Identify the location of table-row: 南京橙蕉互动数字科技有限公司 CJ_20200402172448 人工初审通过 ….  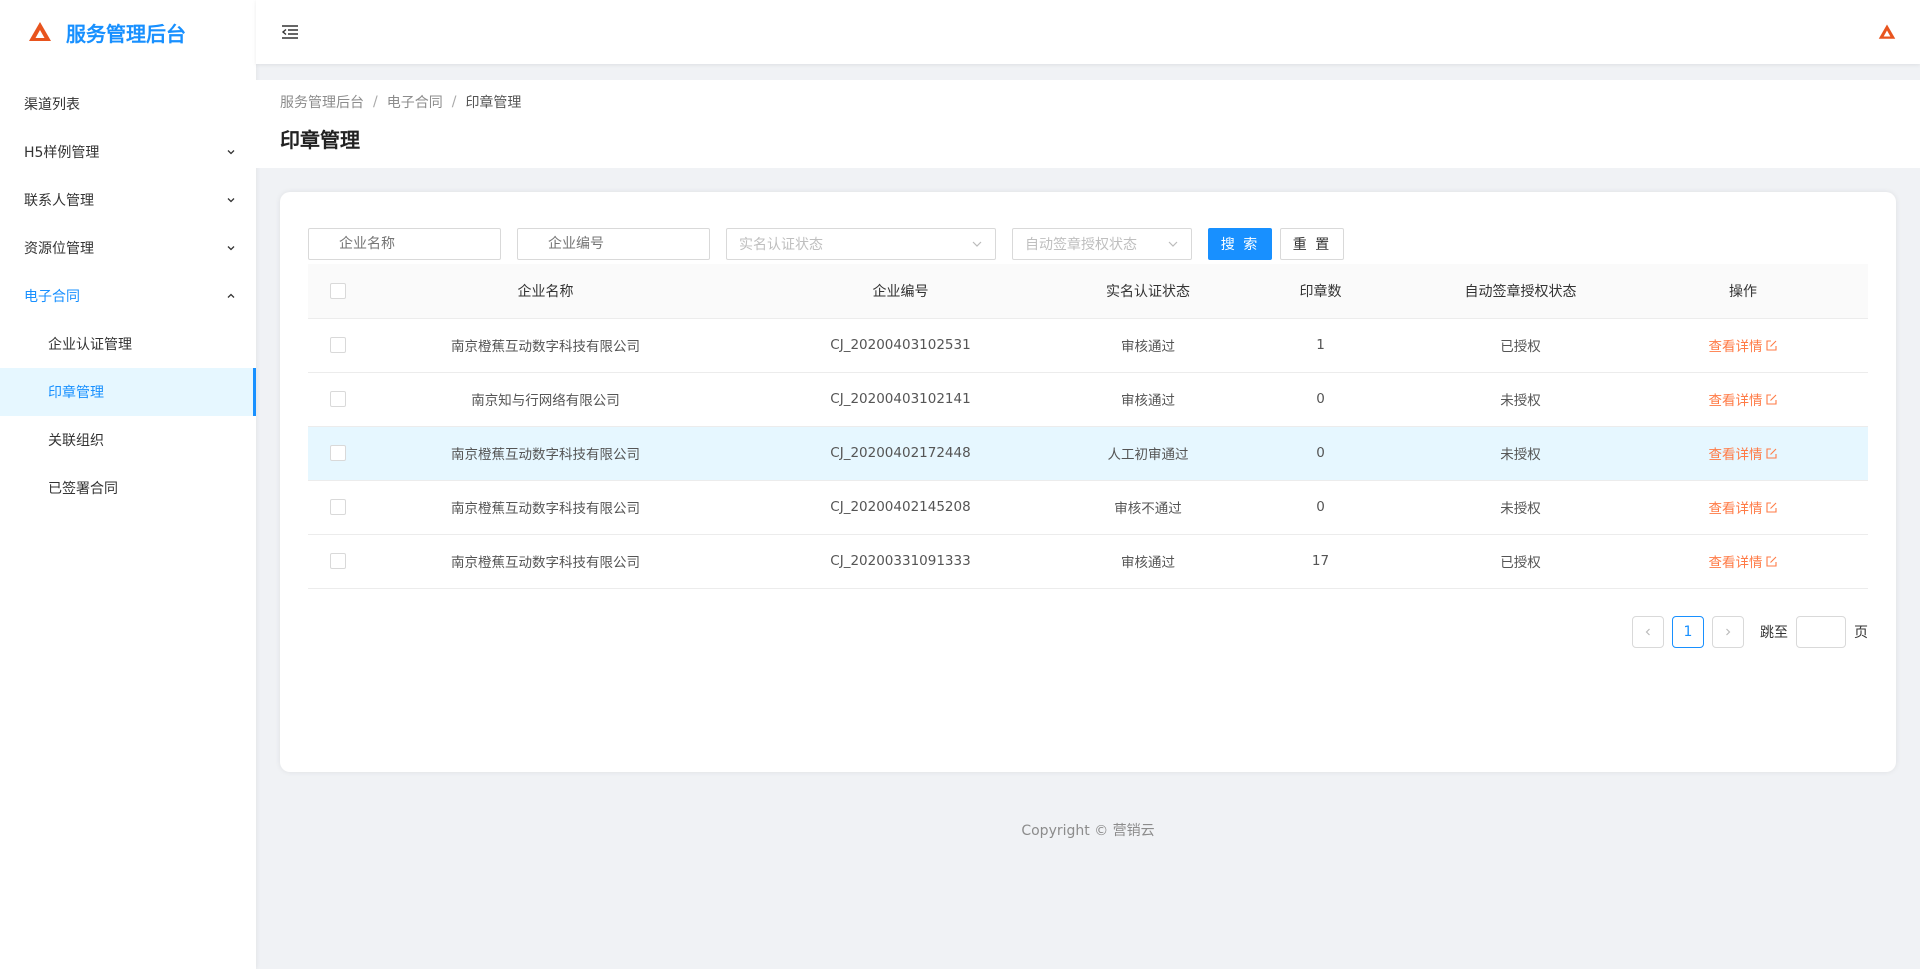
(1088, 453).